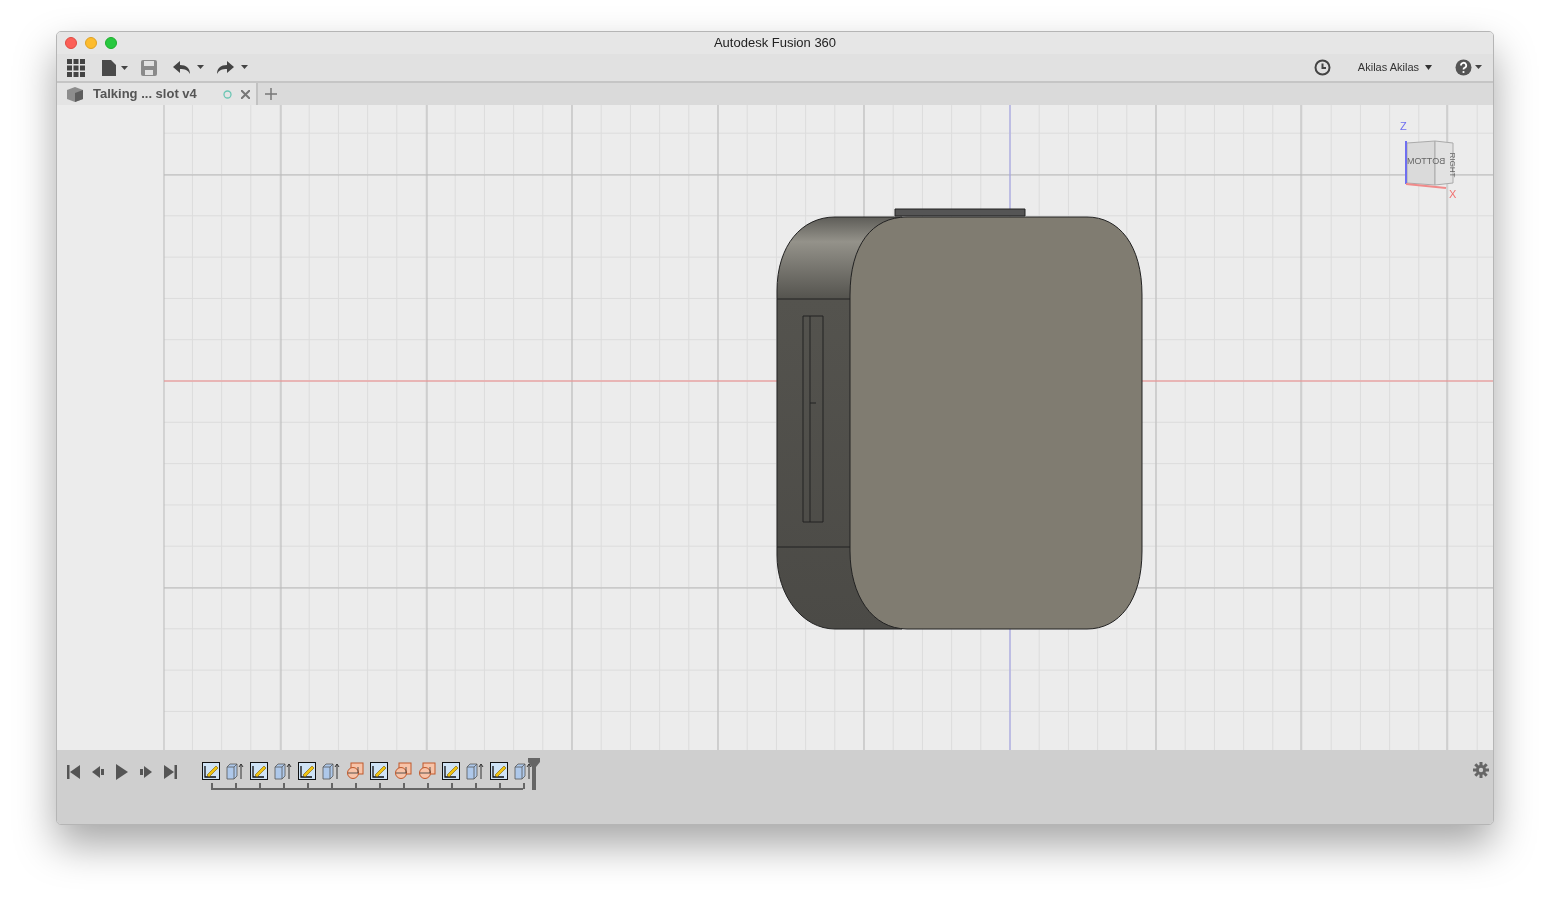 The image size is (1550, 906). Describe the element at coordinates (245, 94) in the screenshot. I see `close-tab-icon` at that location.